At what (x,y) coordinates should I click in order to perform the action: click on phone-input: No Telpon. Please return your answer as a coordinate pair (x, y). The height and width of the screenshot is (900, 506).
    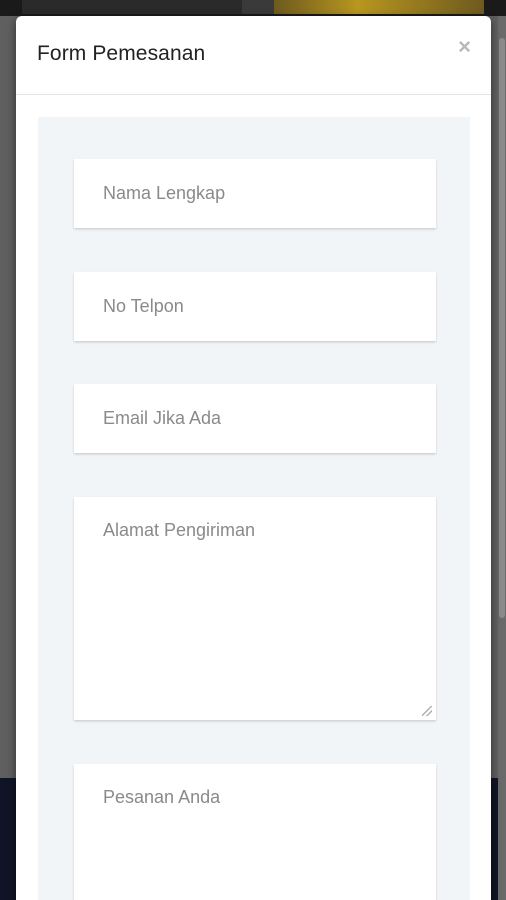
    Looking at the image, I should click on (255, 306).